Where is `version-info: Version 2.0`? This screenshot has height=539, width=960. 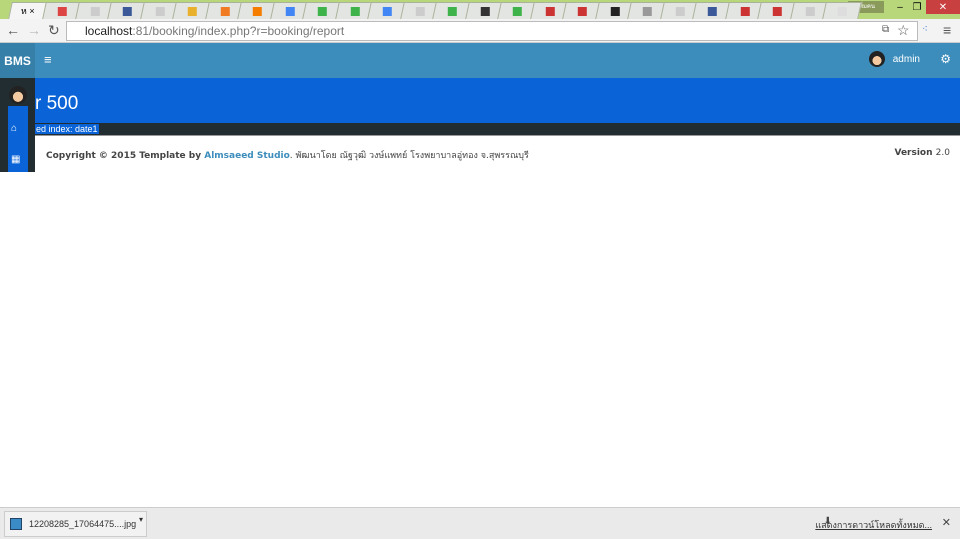 version-info: Version 2.0 is located at coordinates (922, 153).